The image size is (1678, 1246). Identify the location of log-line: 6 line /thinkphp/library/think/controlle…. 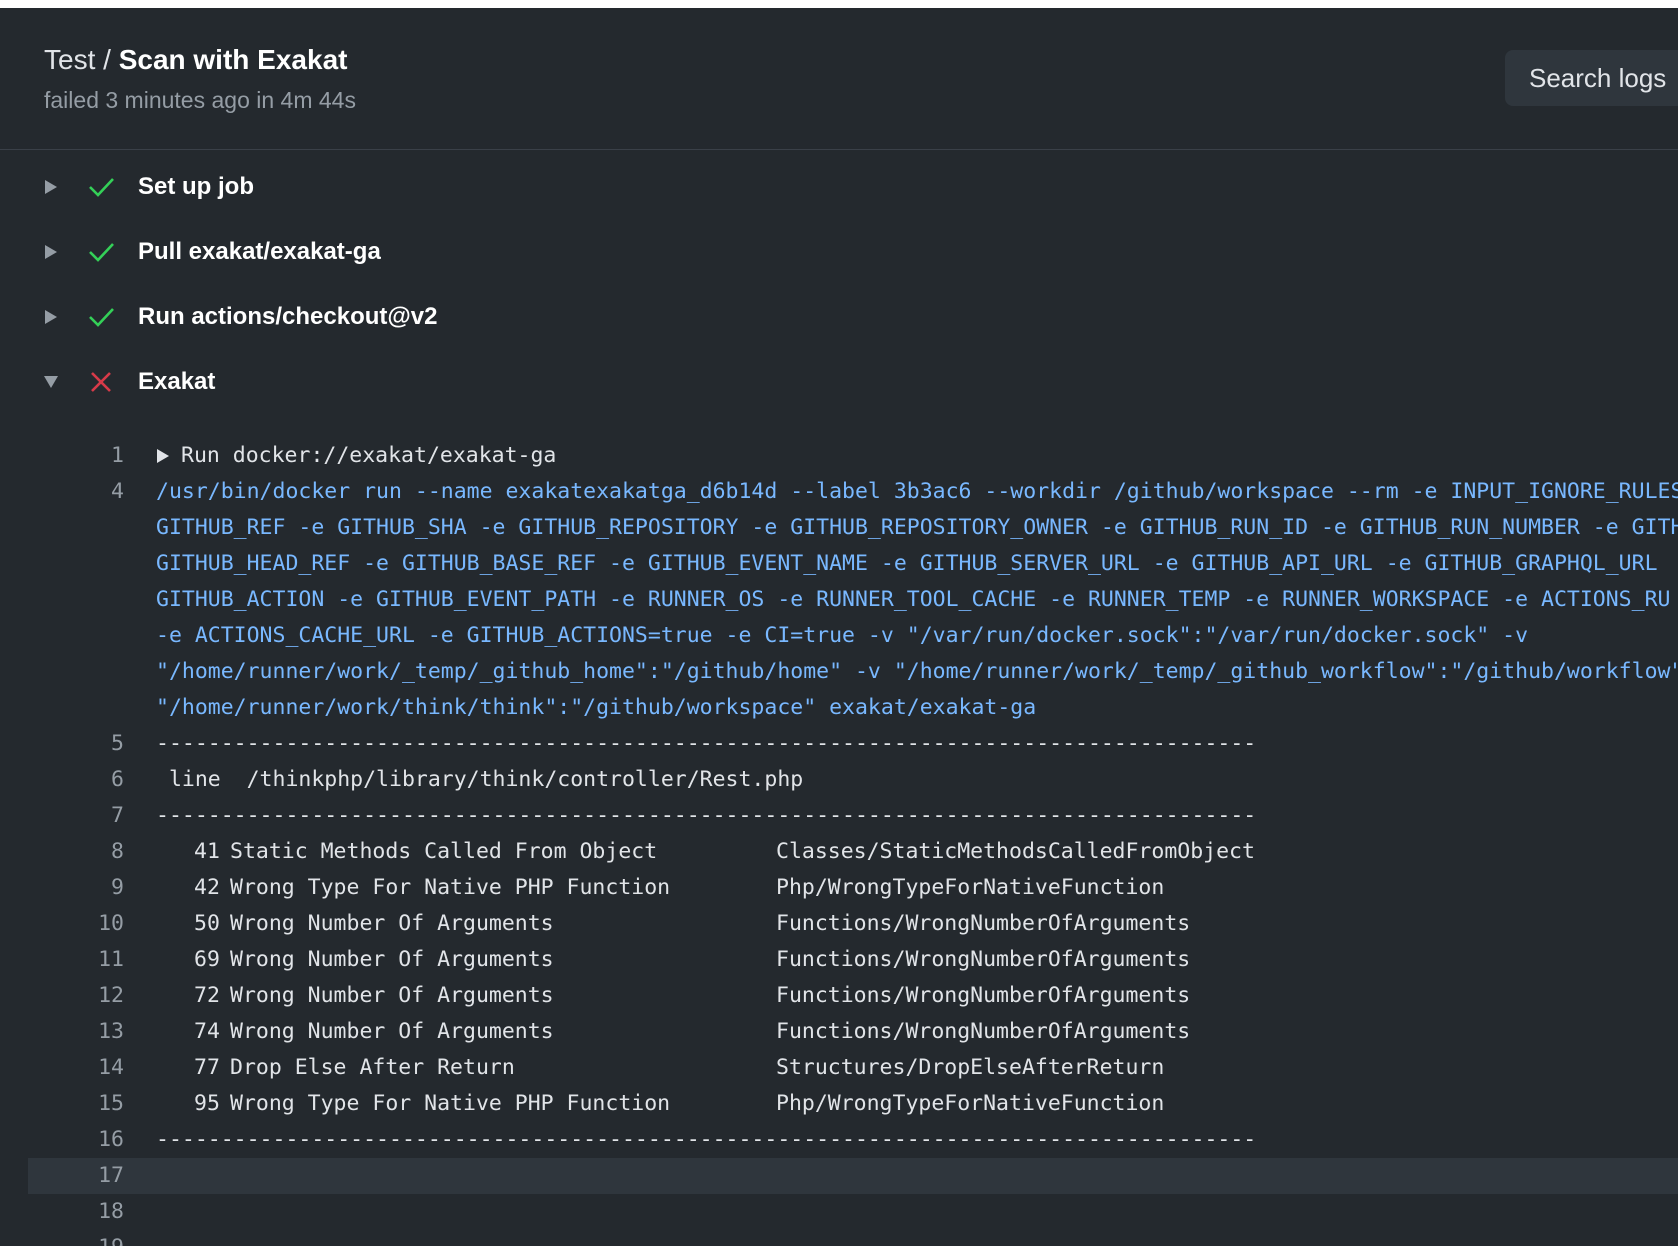
(853, 780).